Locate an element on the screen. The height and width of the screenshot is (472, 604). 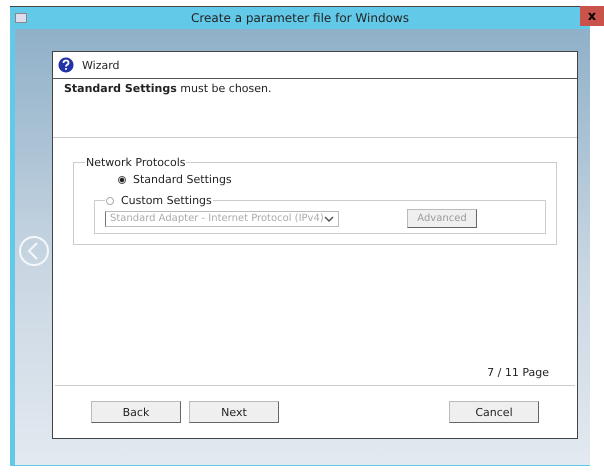
dropdown-caret-icon is located at coordinates (329, 219).